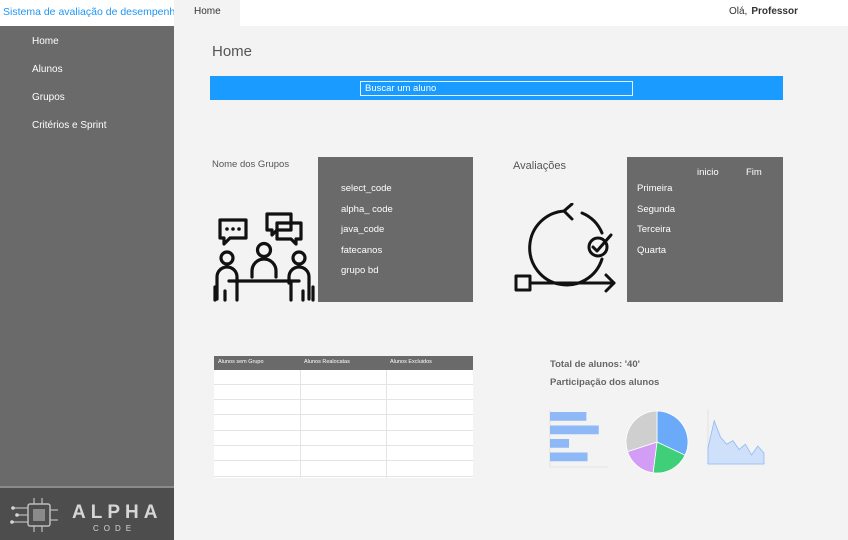  Describe the element at coordinates (47, 69) in the screenshot. I see `sidebar-item-alunos: Alunos` at that location.